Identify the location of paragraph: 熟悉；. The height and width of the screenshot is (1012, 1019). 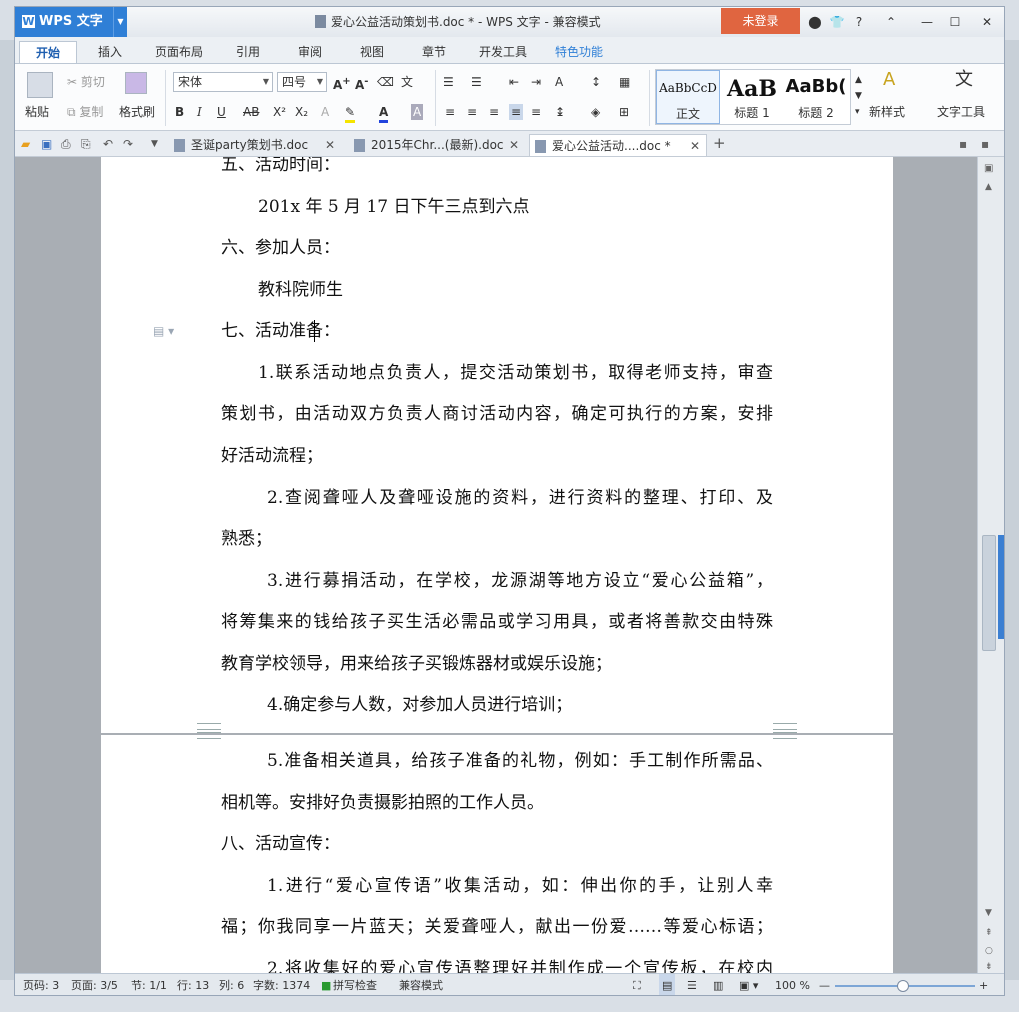
(497, 539).